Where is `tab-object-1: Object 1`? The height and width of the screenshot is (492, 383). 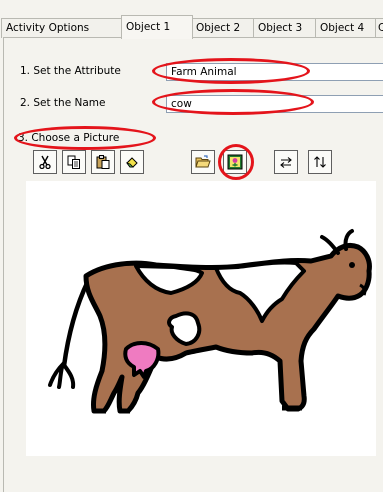 tab-object-1: Object 1 is located at coordinates (157, 27).